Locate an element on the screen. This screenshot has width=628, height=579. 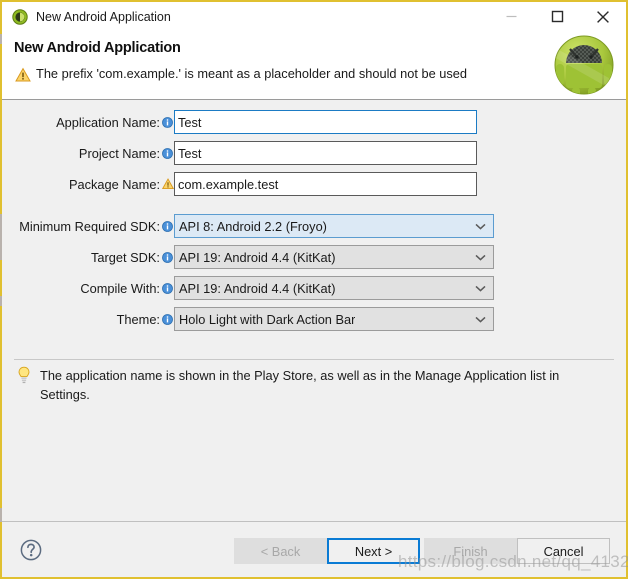
minimize-button is located at coordinates (511, 16).